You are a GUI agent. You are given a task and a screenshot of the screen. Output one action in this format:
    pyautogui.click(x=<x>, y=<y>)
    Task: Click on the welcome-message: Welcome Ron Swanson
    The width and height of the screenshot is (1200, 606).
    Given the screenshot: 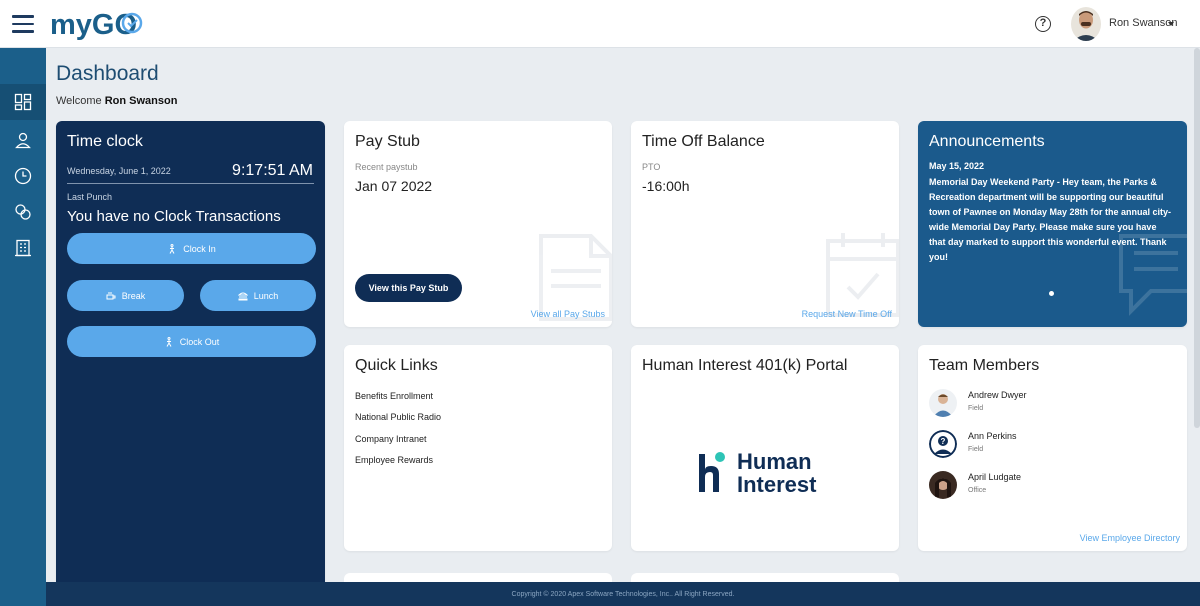 What is the action you would take?
    pyautogui.click(x=116, y=101)
    